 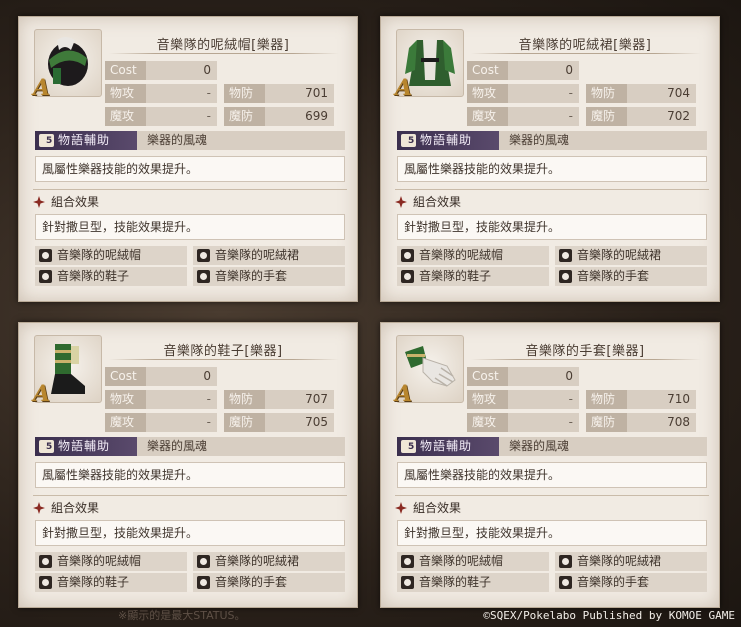 I want to click on item-name: 音樂隊的鞋子[樂器], so click(x=223, y=351).